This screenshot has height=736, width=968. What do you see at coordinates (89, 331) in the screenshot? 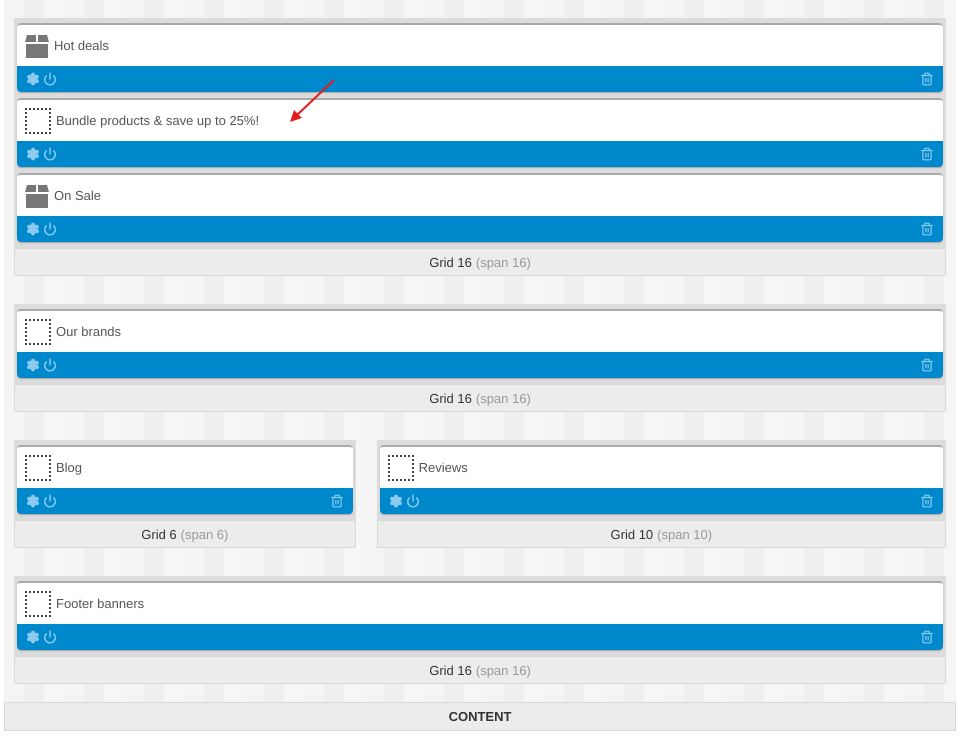
I see `module-title: Our brands` at bounding box center [89, 331].